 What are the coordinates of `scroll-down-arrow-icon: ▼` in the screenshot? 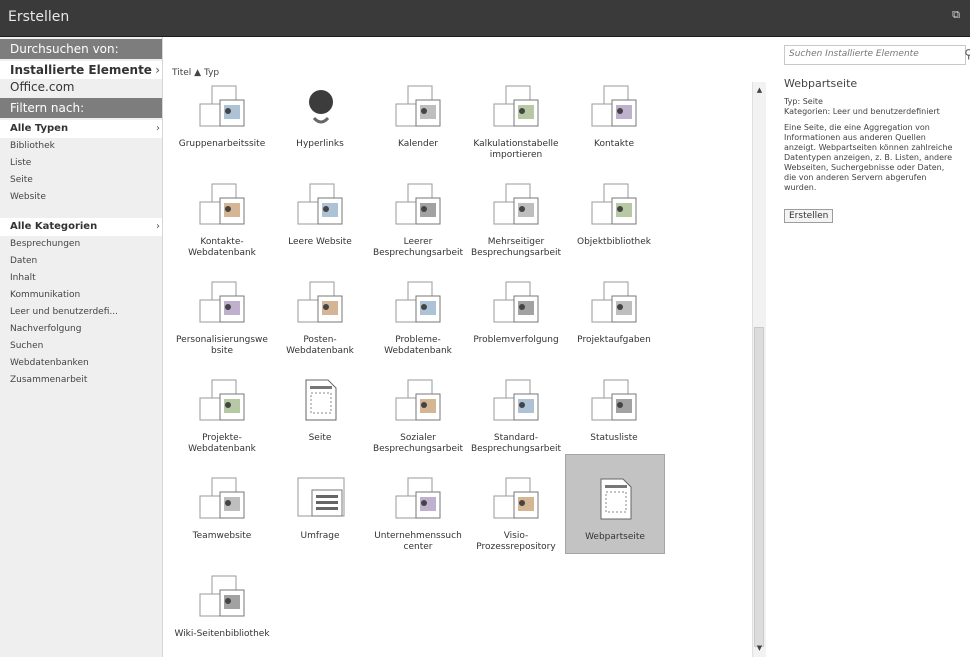 It's located at (759, 648).